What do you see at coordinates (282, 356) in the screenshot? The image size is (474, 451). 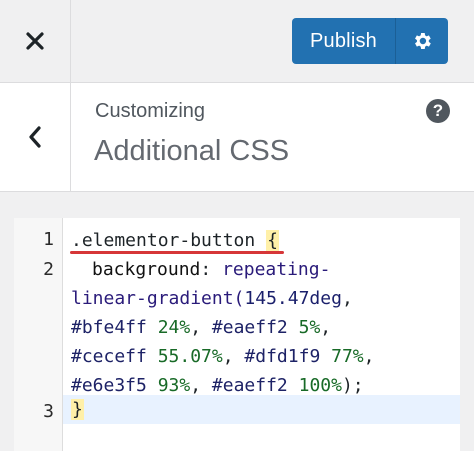 I see `color-hex: #dfd1f9` at bounding box center [282, 356].